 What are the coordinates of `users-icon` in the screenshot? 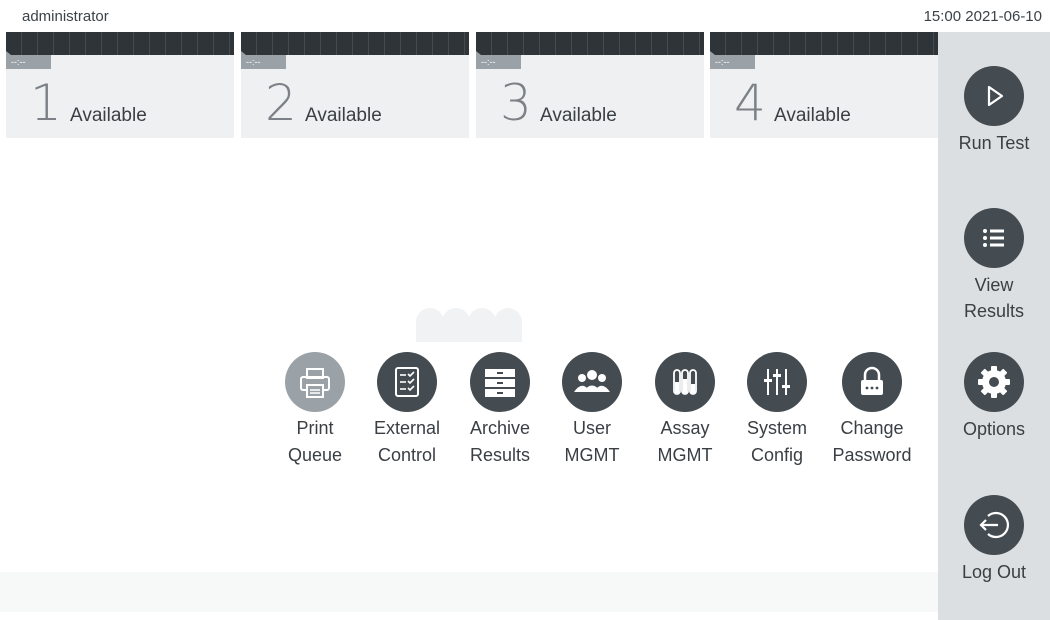 It's located at (592, 382).